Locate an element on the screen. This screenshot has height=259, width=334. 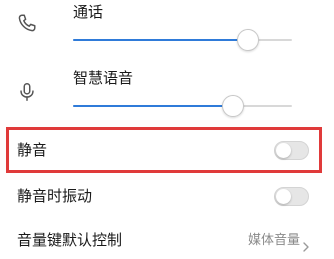
voice-assistant-volume-slider is located at coordinates (182, 106).